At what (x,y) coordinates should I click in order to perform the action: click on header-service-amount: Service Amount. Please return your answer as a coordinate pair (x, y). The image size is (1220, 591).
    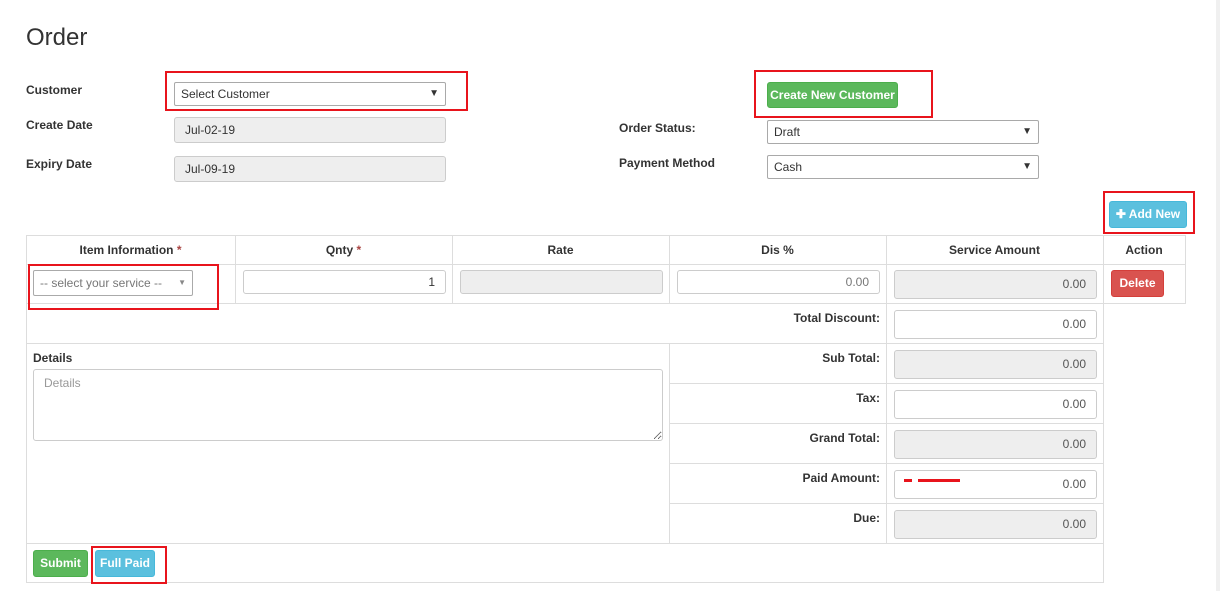
    Looking at the image, I should click on (994, 250).